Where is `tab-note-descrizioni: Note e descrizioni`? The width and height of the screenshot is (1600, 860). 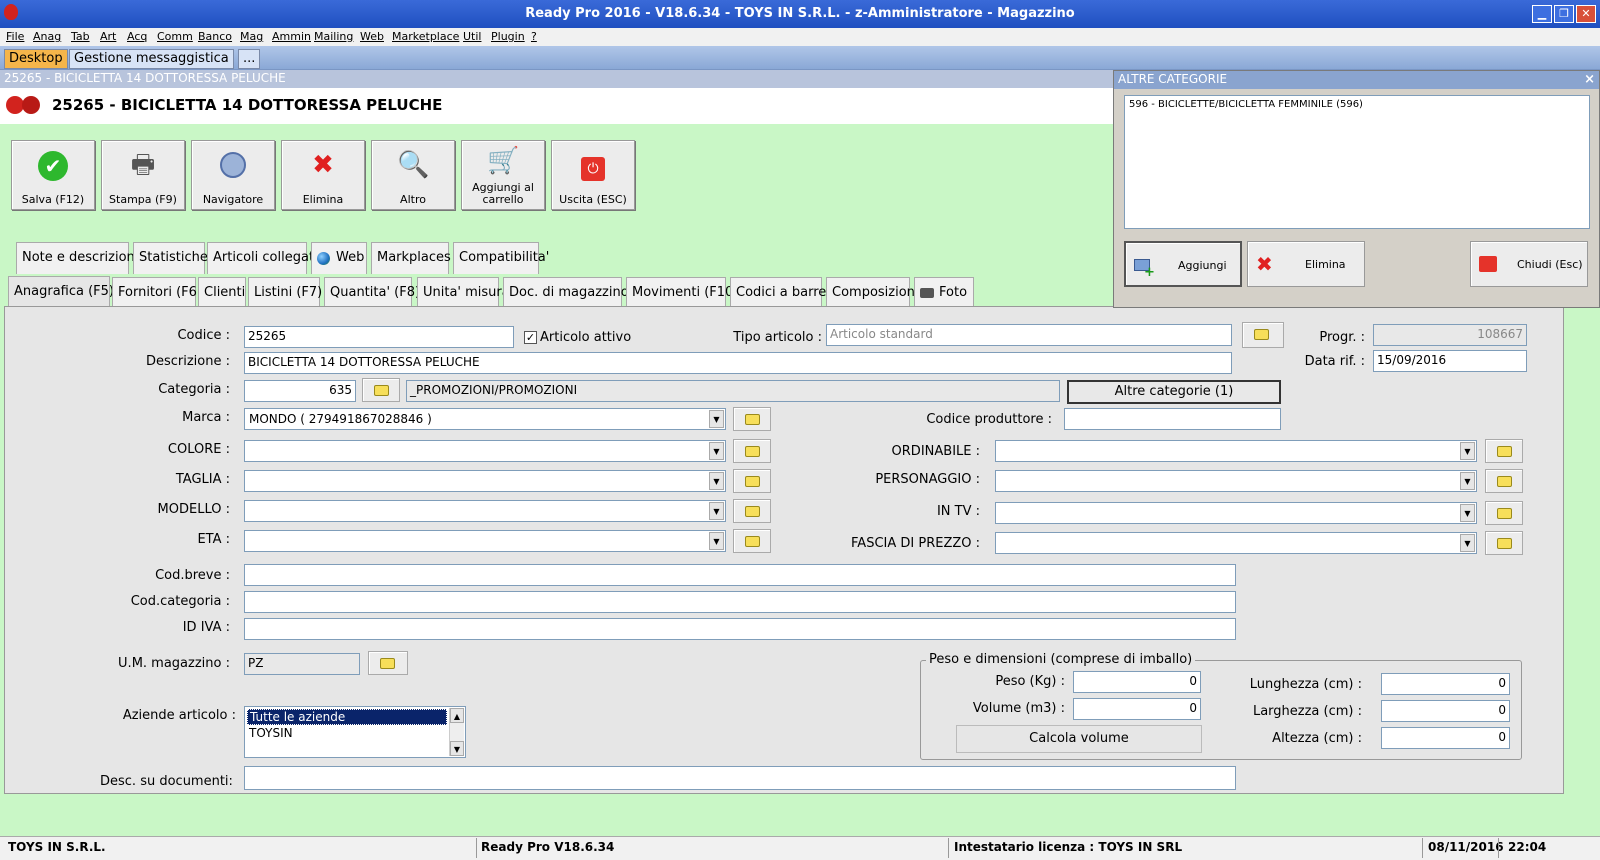 tab-note-descrizioni: Note e descrizioni is located at coordinates (77, 258).